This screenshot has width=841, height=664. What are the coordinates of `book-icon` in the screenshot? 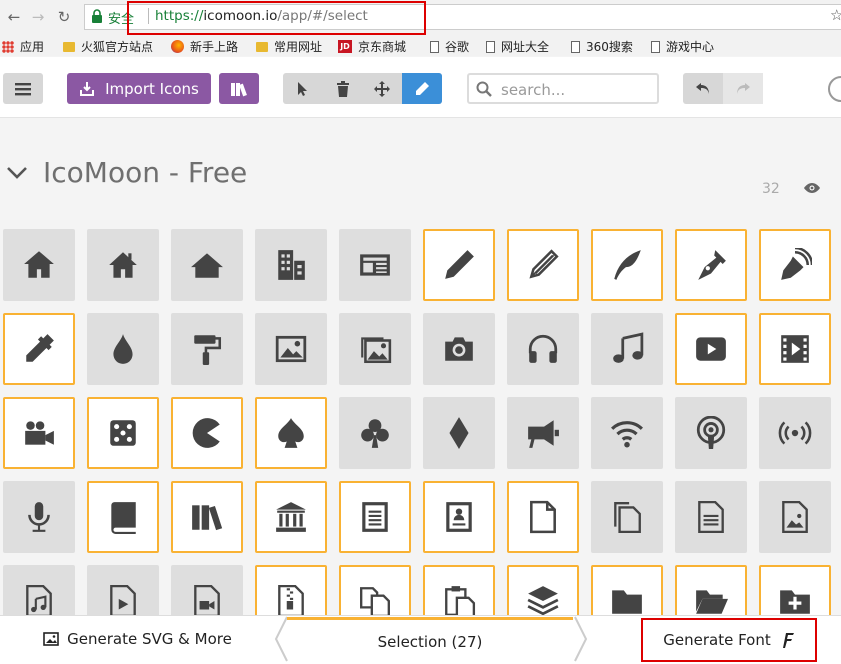 It's located at (123, 518).